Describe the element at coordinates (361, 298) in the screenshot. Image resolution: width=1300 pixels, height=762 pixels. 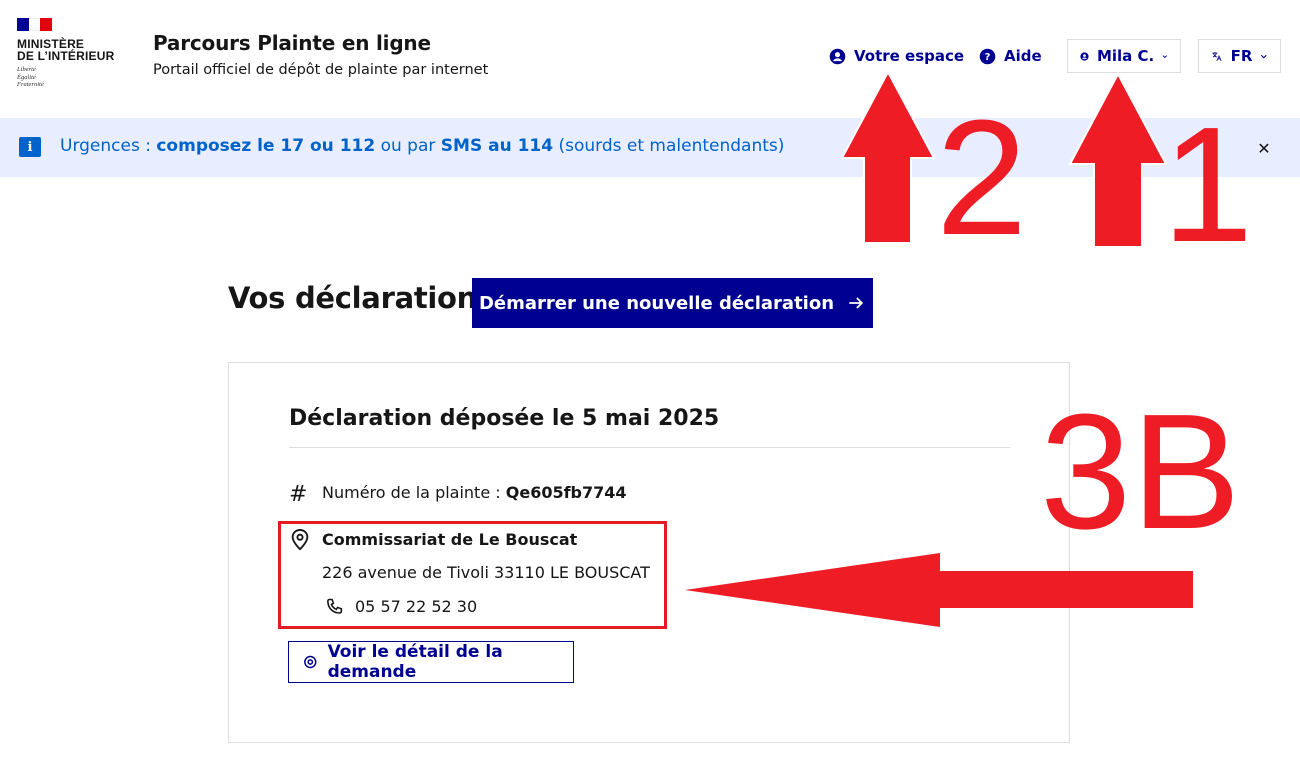
I see `page-title: Vos déclarations` at that location.